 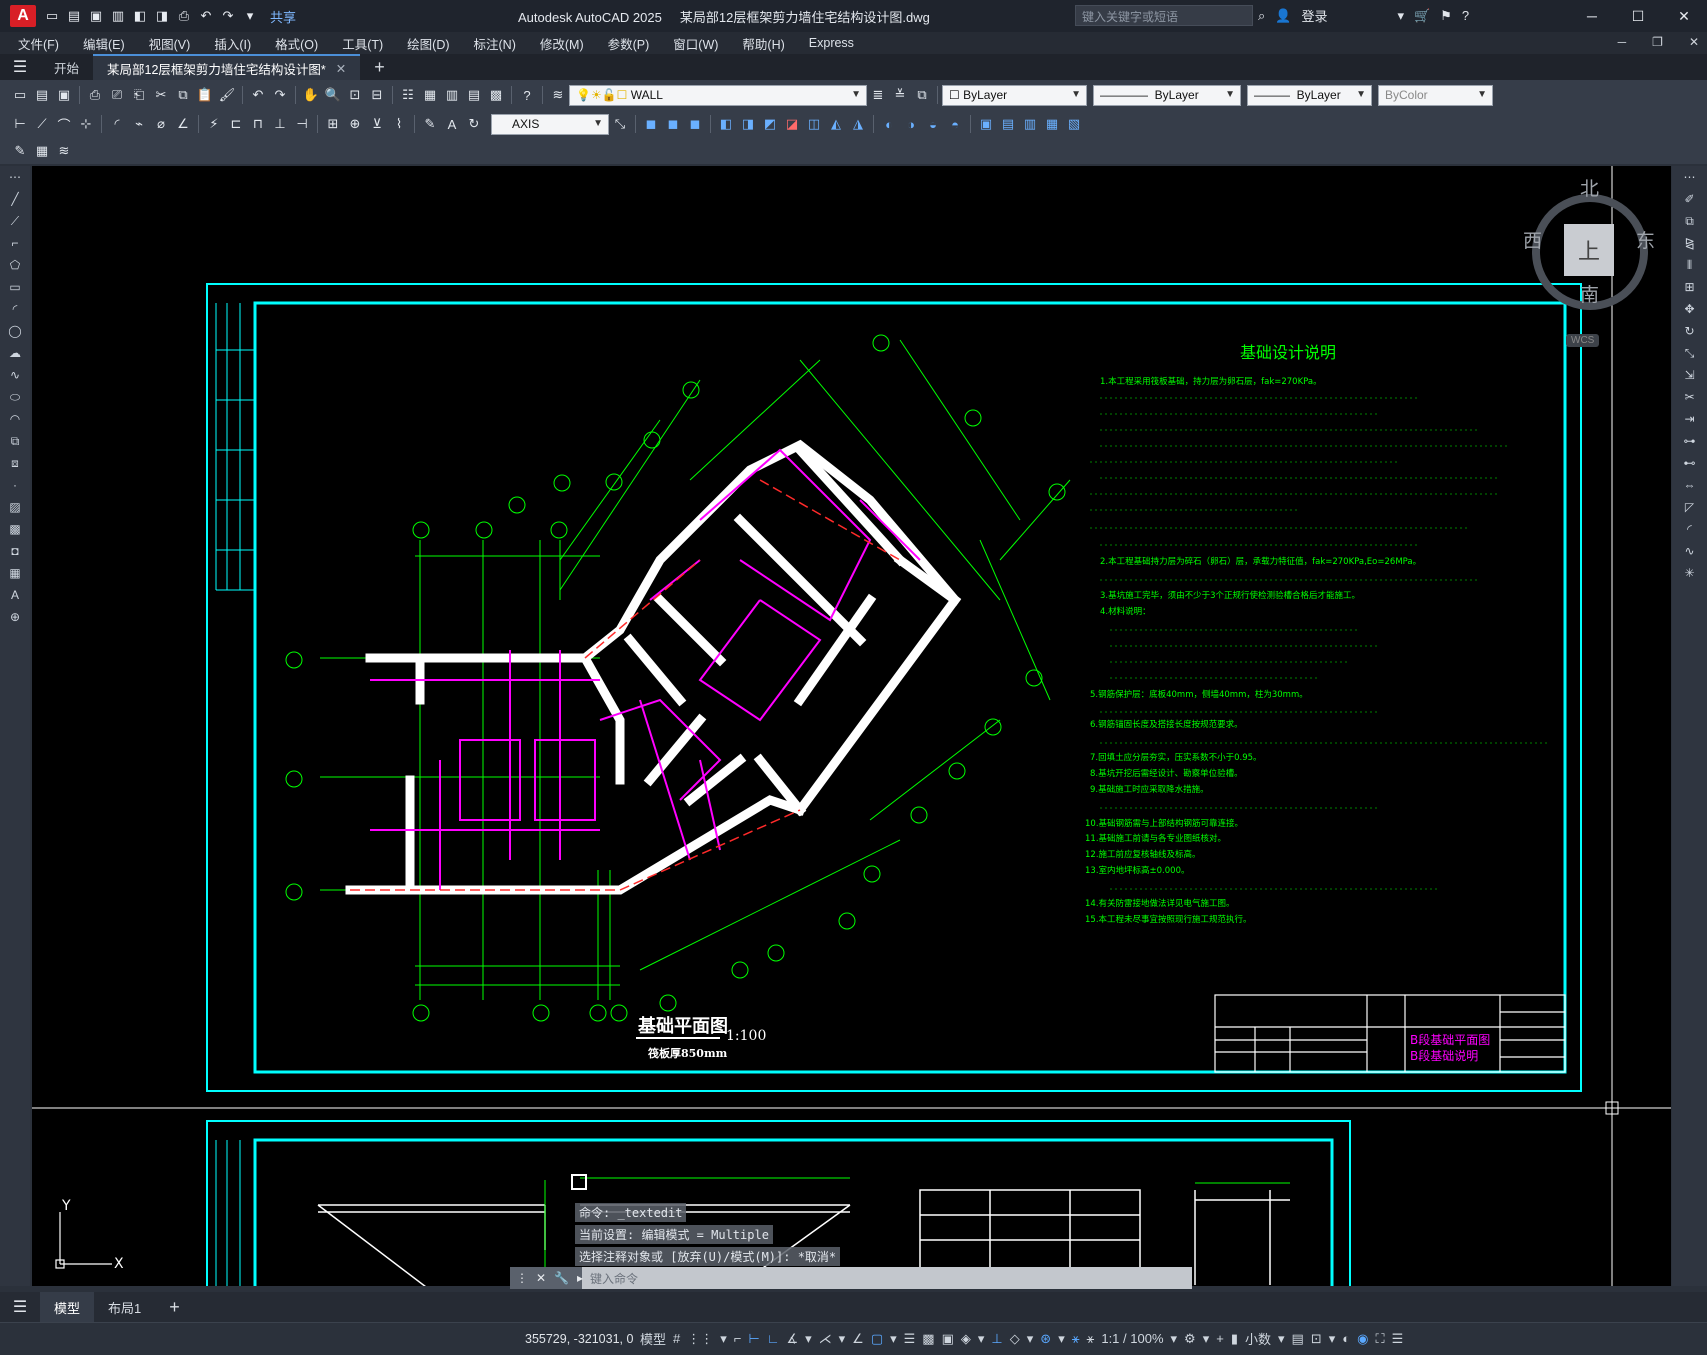 I want to click on make-block-icon: ⧈, so click(x=15, y=463).